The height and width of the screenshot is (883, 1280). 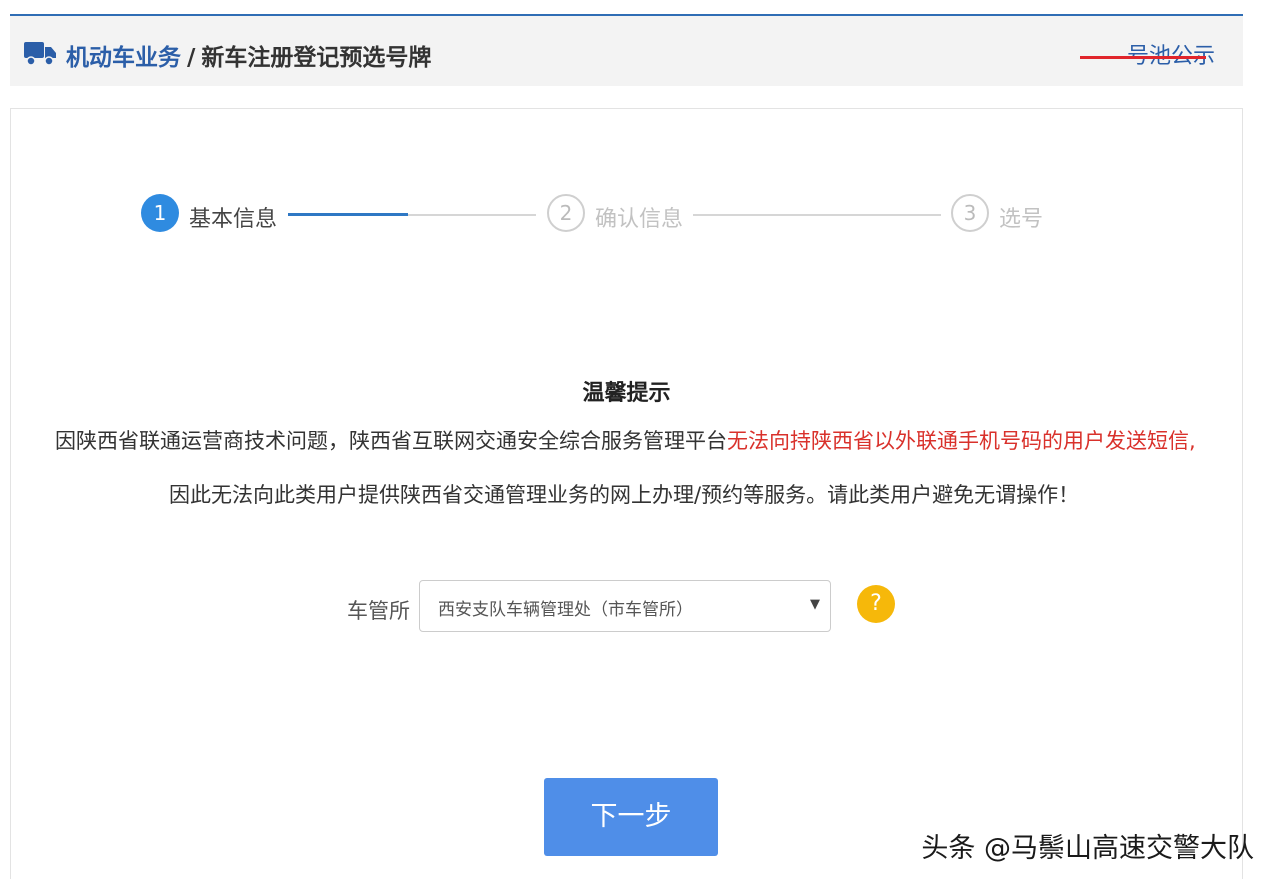 I want to click on notice-title: 温馨提示, so click(x=626, y=393).